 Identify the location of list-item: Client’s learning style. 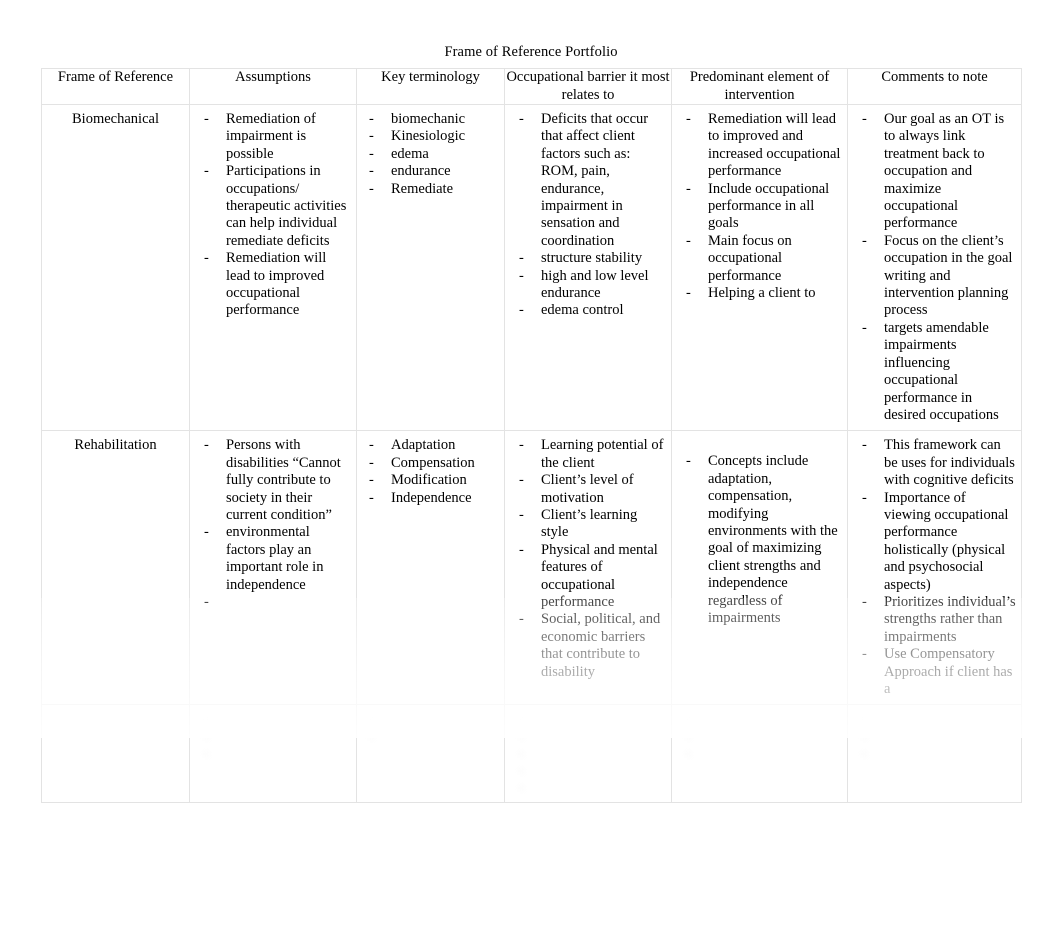
(587, 524).